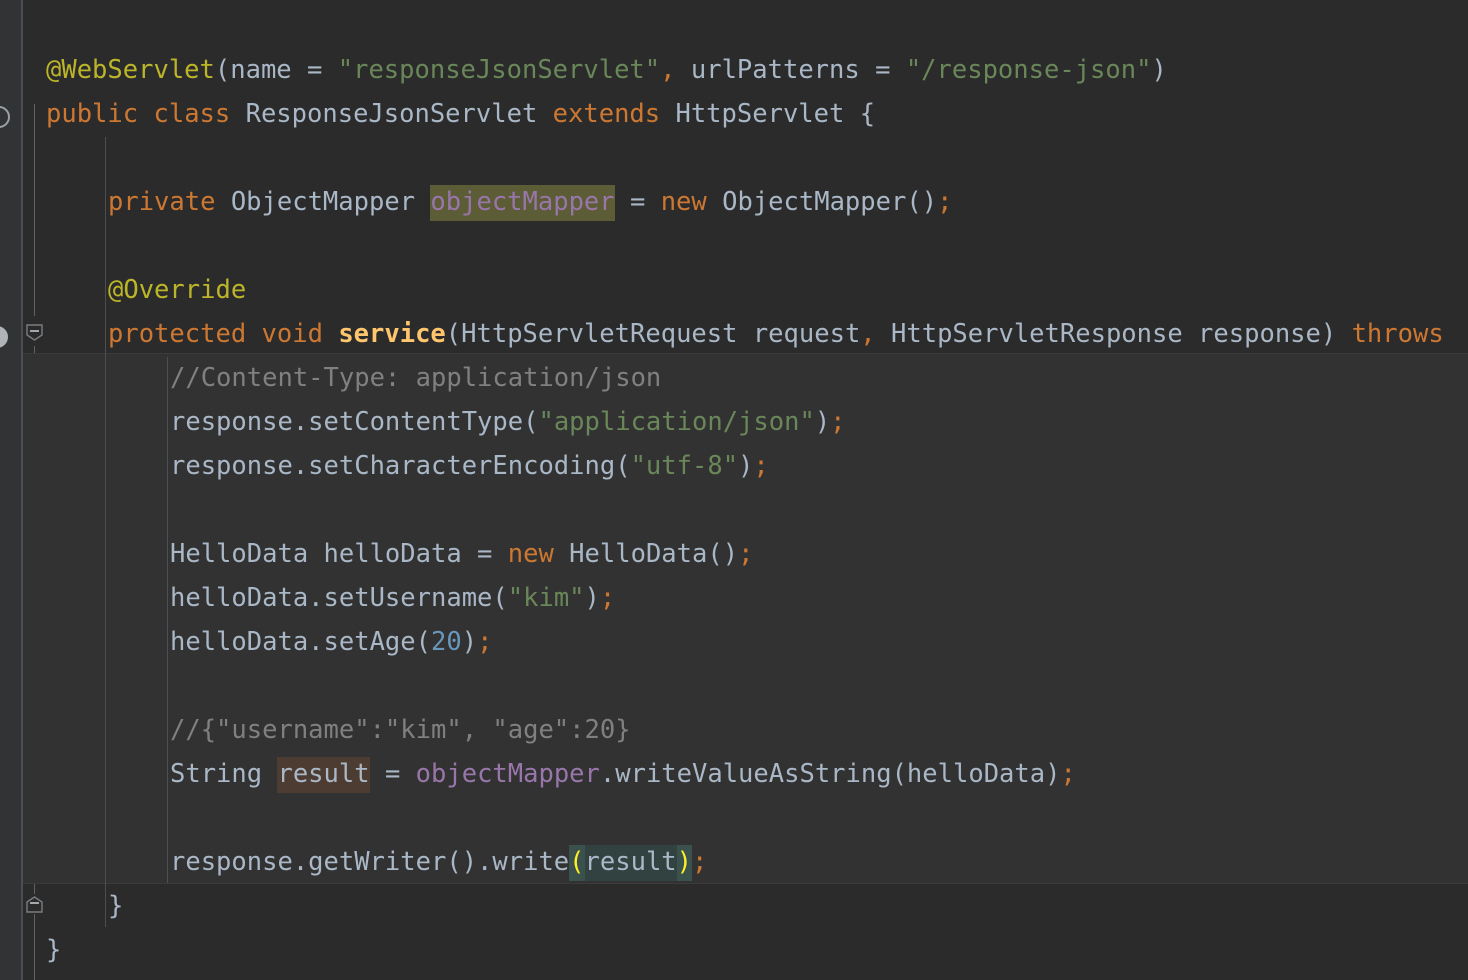  What do you see at coordinates (162, 202) in the screenshot?
I see `token-4-0: private` at bounding box center [162, 202].